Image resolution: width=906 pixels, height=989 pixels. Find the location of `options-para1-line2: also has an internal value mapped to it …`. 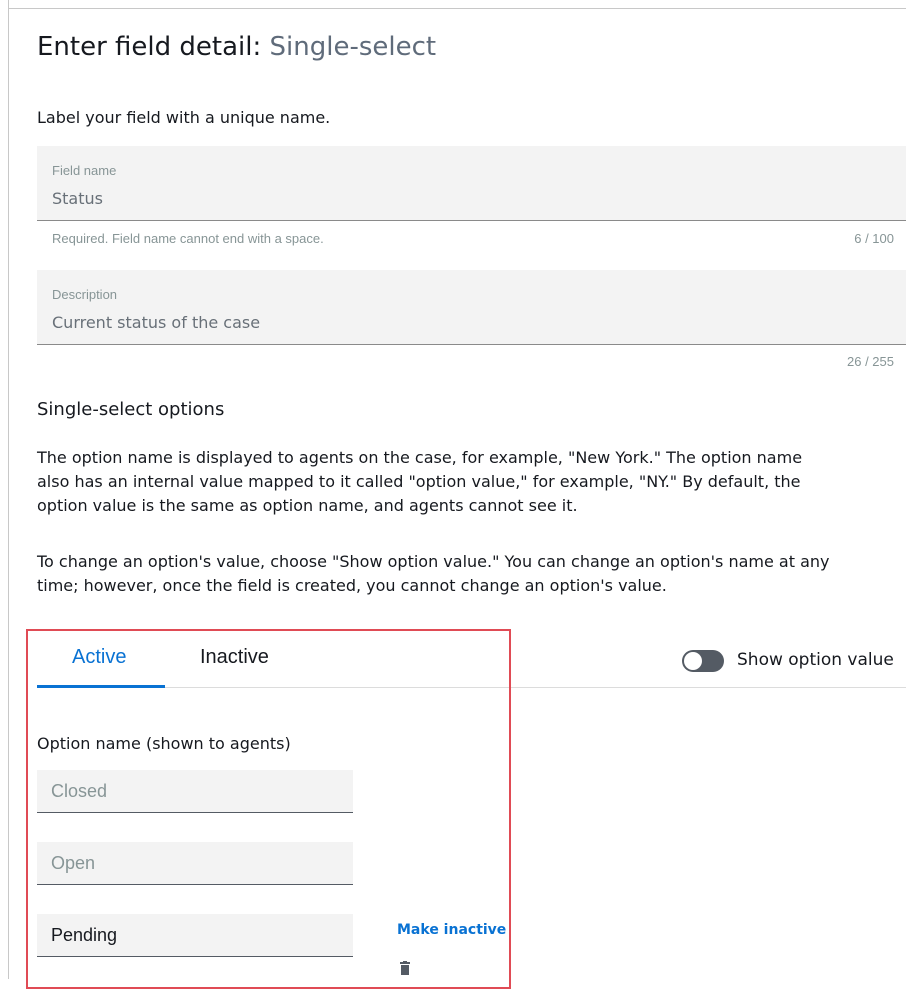

options-para1-line2: also has an internal value mapped to it … is located at coordinates (419, 481).